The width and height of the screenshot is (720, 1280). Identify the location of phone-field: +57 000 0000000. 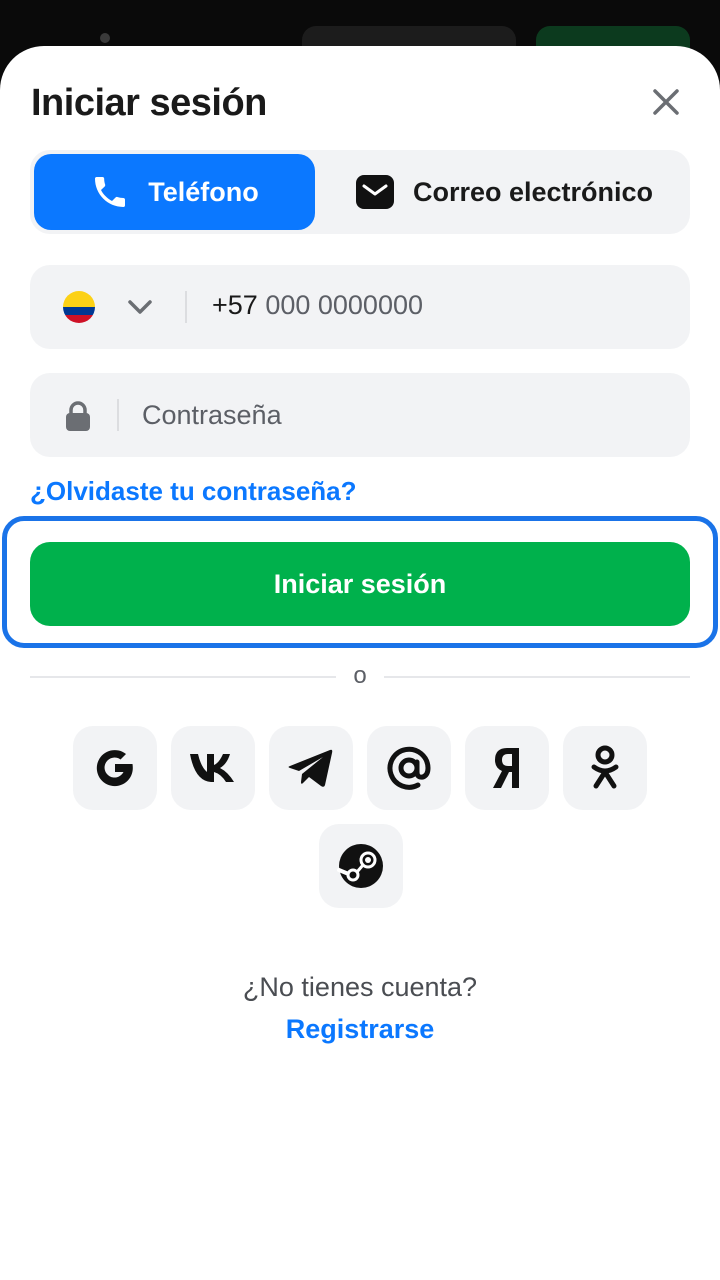
(360, 307).